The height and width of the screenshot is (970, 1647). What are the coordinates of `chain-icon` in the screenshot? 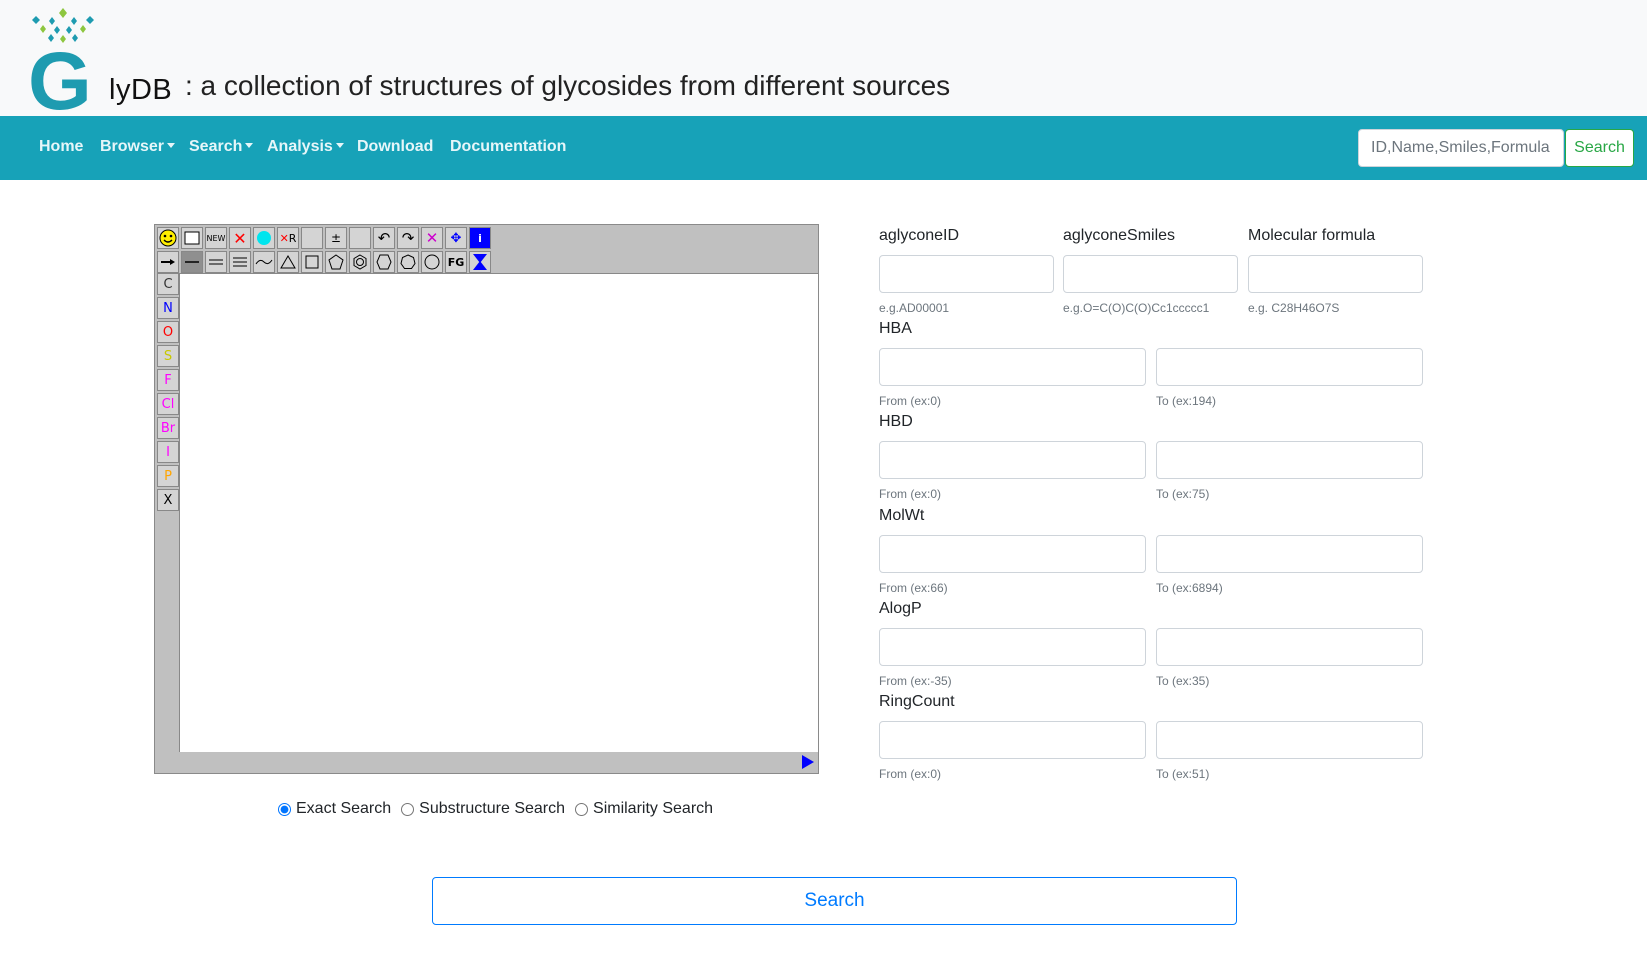 It's located at (168, 262).